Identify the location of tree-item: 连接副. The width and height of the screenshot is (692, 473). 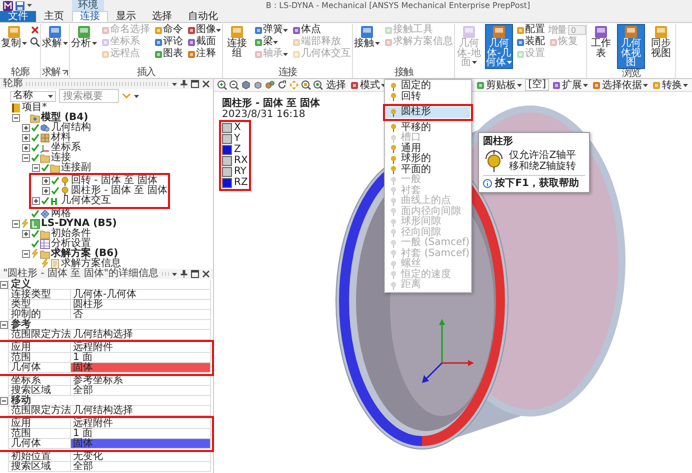
(76, 168).